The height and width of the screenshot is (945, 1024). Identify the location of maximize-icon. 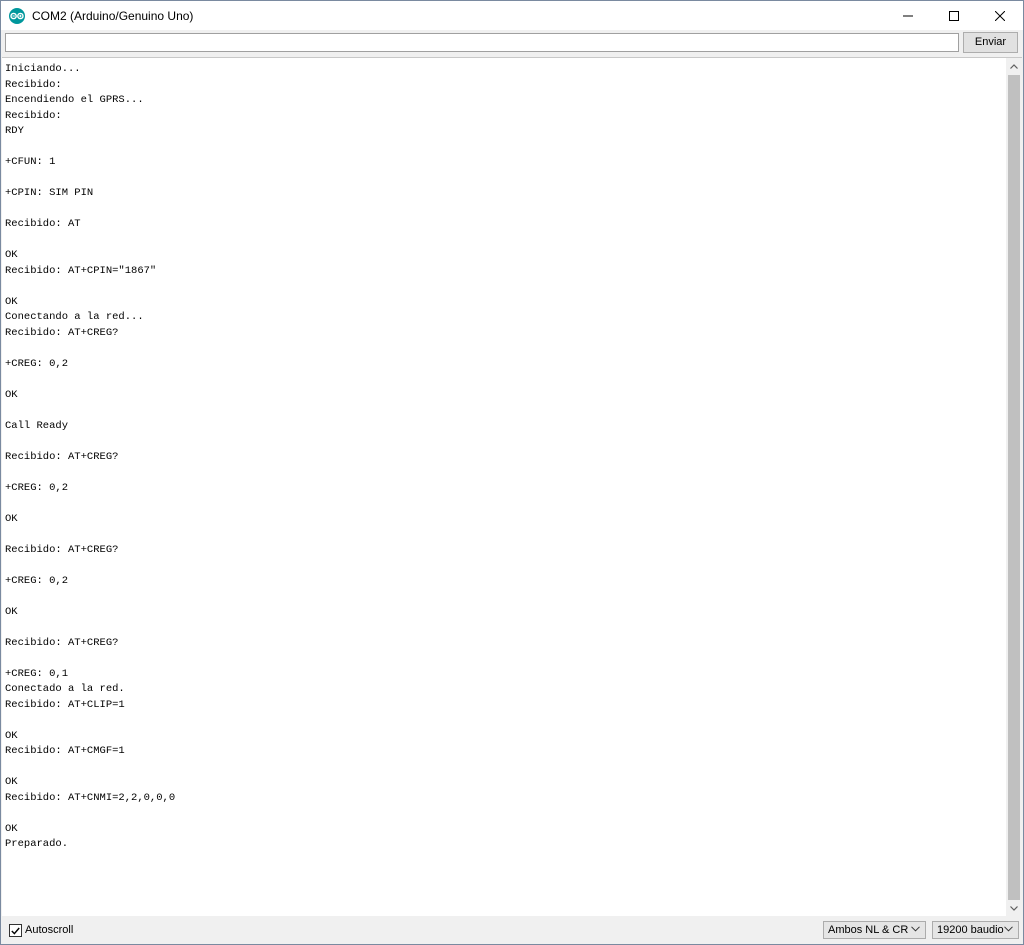
(954, 15).